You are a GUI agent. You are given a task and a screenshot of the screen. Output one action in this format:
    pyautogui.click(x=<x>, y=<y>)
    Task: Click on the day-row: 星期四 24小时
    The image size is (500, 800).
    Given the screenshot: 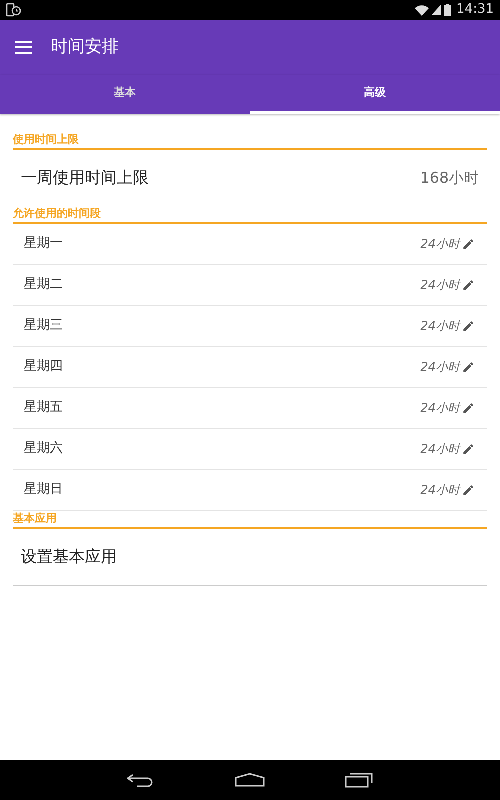 What is the action you would take?
    pyautogui.click(x=250, y=367)
    